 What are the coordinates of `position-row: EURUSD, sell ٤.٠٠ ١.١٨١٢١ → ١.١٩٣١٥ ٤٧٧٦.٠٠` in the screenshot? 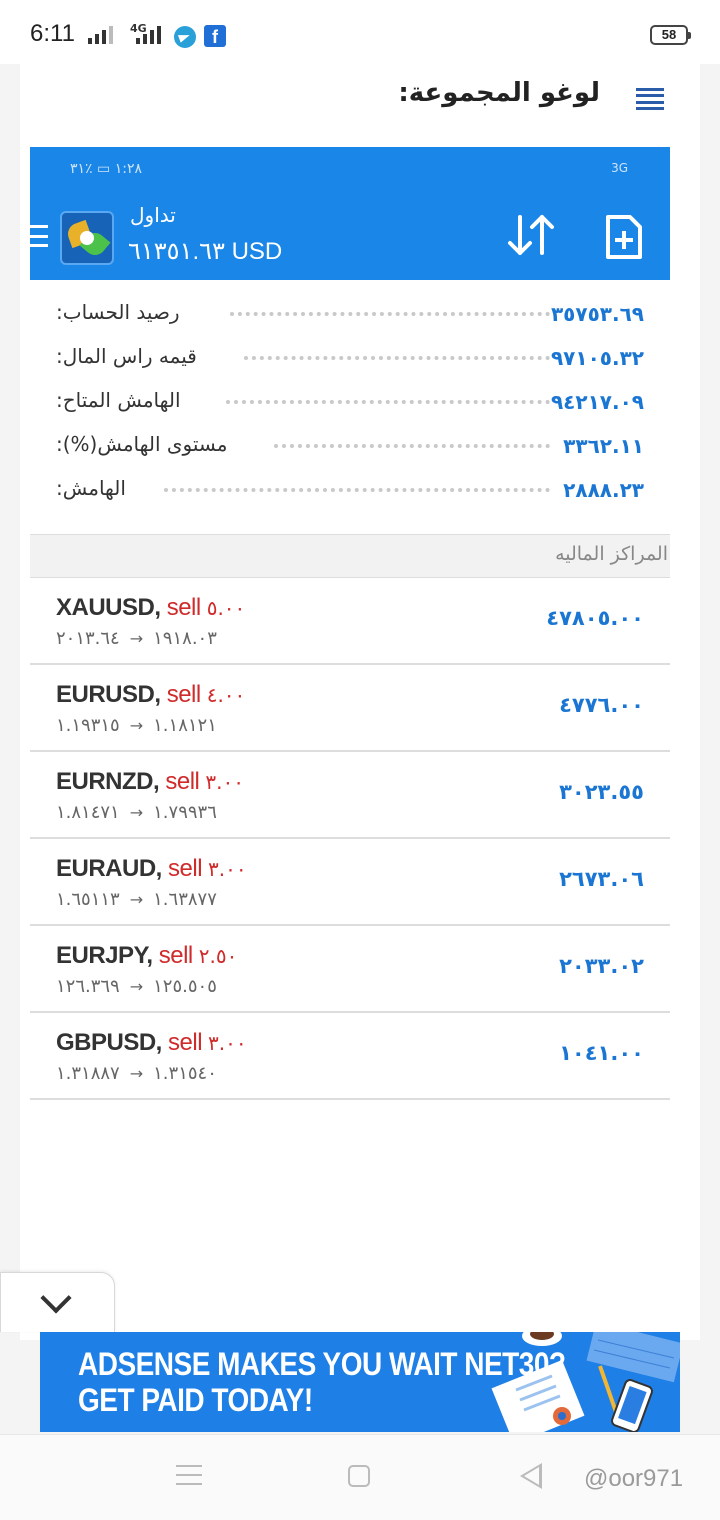 It's located at (350, 708).